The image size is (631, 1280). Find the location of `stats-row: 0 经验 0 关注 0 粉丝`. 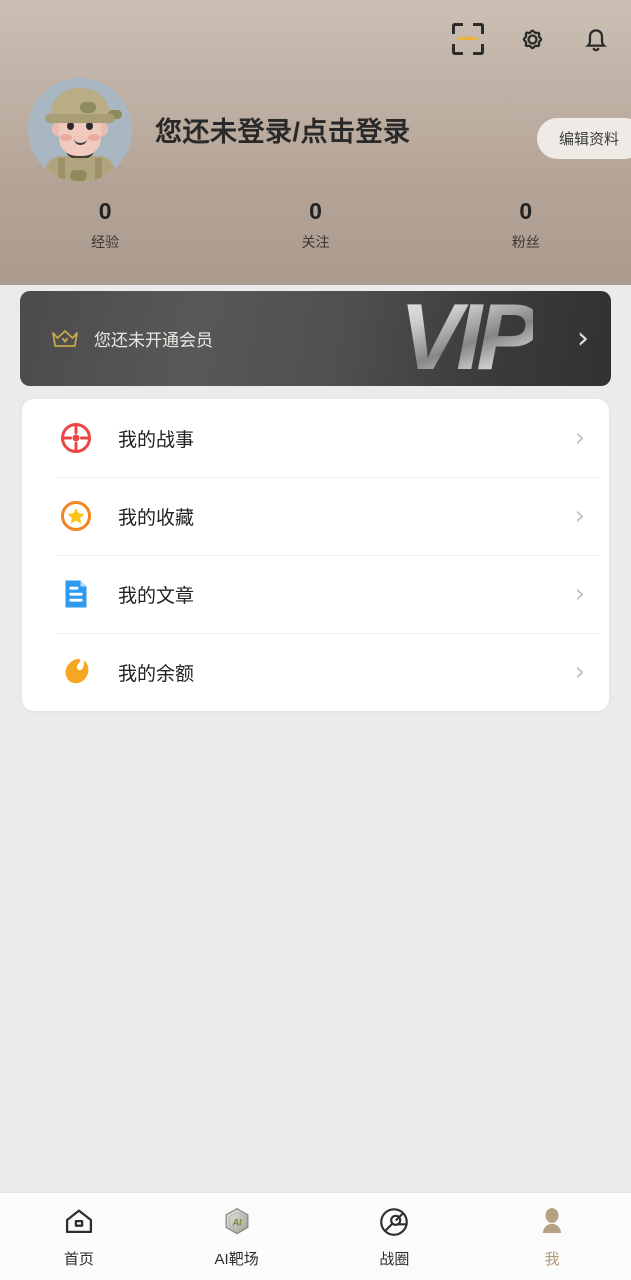

stats-row: 0 经验 0 关注 0 粉丝 is located at coordinates (315, 225).